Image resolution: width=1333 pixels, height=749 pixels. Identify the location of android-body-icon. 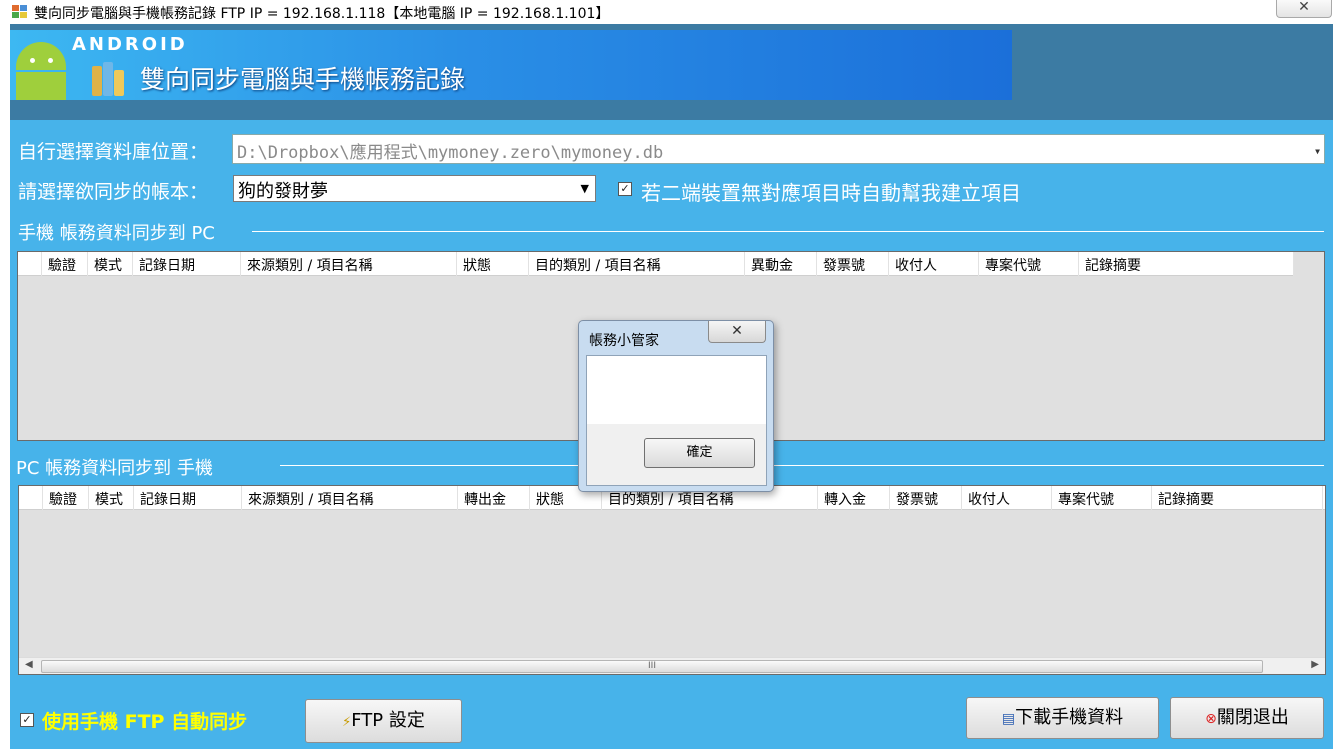
(41, 86).